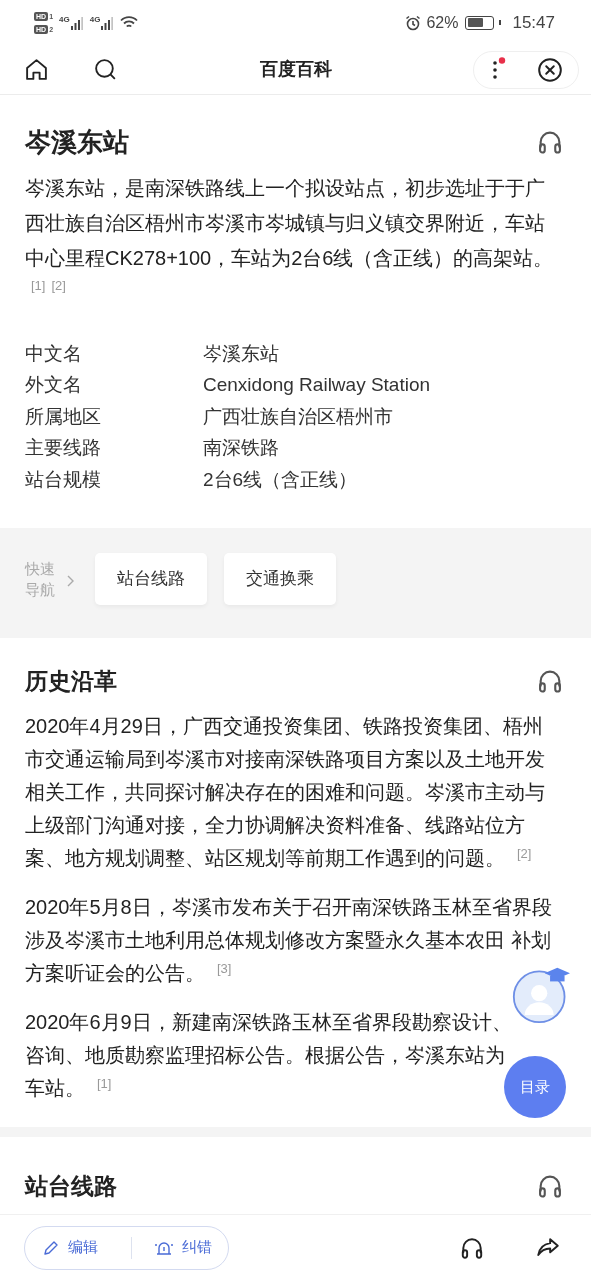 The image size is (591, 1280). Describe the element at coordinates (285, 792) in the screenshot. I see `paragraph-text: 相关工作，共同探讨解决存在的困难和问题。岑溪市主动与` at that location.